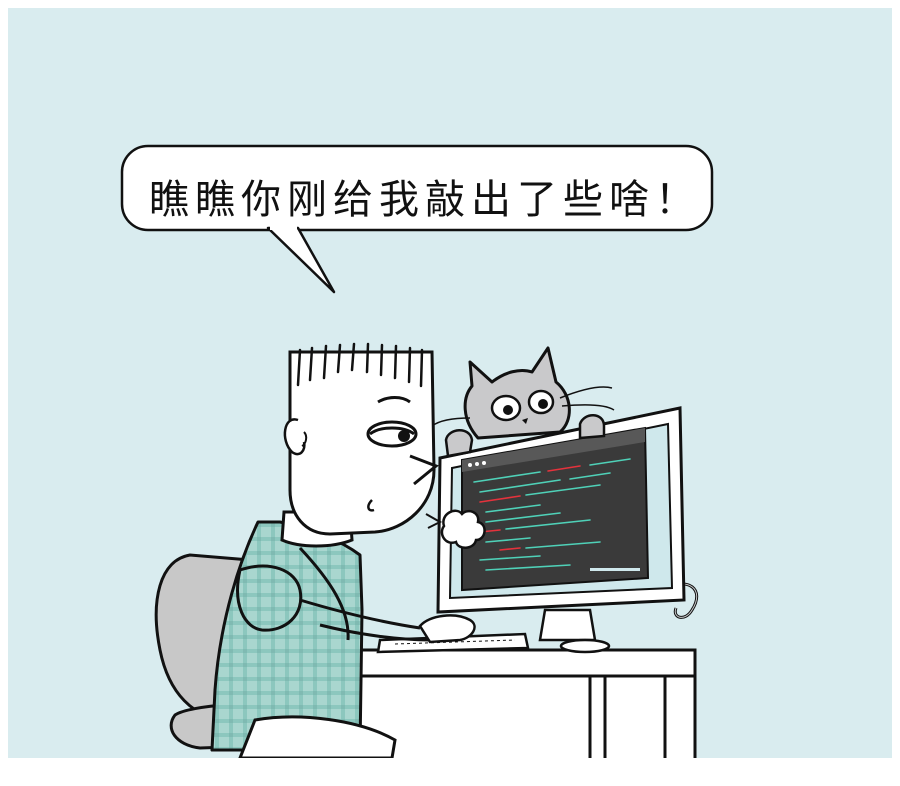  What do you see at coordinates (361, 439) in the screenshot?
I see `man-head` at bounding box center [361, 439].